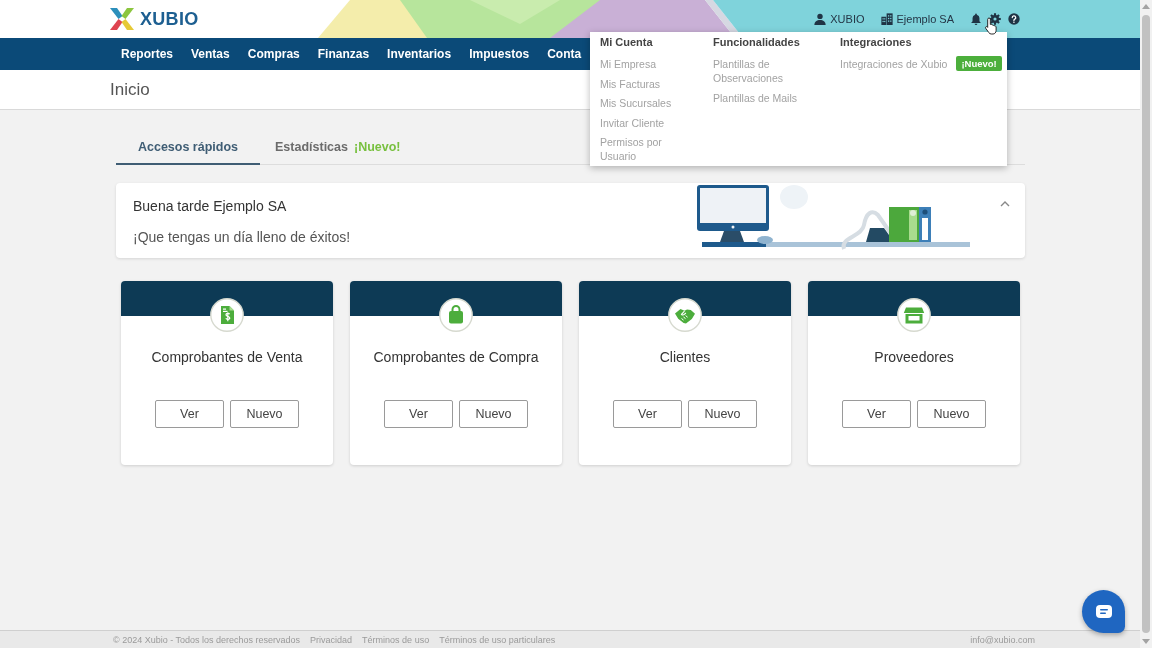  What do you see at coordinates (627, 42) in the screenshot?
I see `menu-heading: Mi Cuenta` at bounding box center [627, 42].